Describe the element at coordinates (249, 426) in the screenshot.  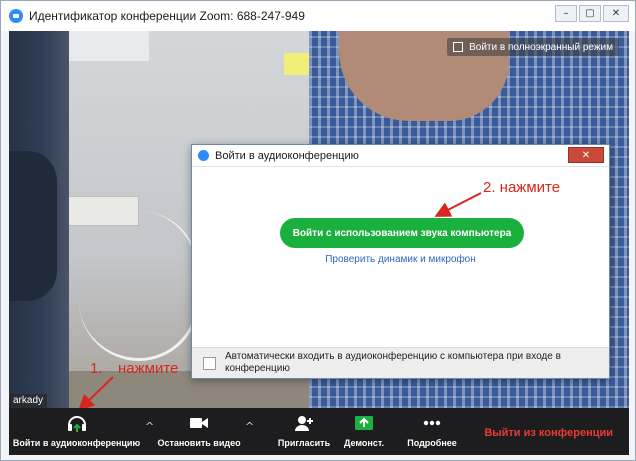
I see `video-options-chevron-icon: ^` at that location.